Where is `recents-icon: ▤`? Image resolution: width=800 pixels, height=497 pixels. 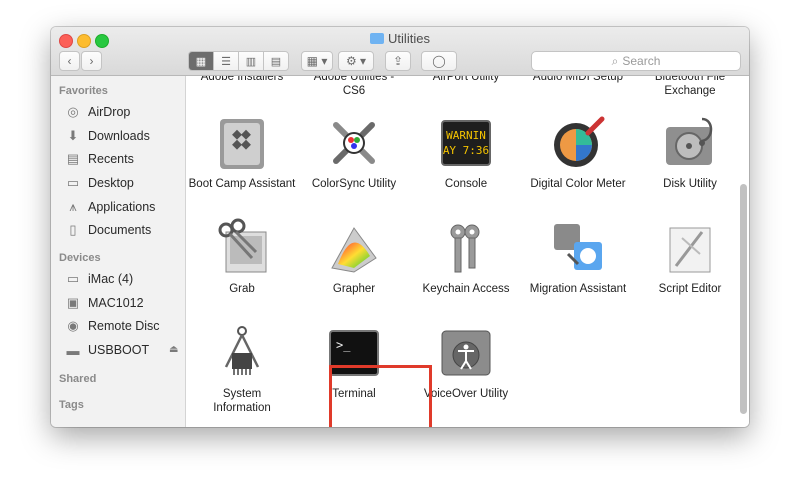
recents-icon: ▤ is located at coordinates (73, 158).